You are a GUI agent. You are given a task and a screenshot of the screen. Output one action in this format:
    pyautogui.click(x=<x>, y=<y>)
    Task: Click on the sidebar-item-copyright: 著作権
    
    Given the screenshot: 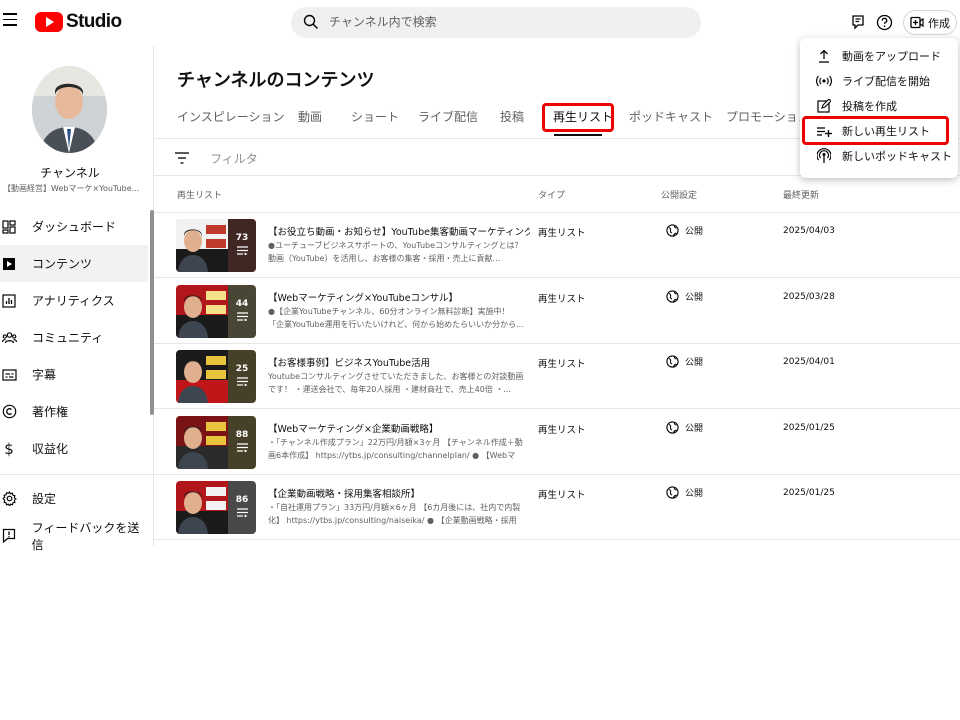 What is the action you would take?
    pyautogui.click(x=74, y=411)
    